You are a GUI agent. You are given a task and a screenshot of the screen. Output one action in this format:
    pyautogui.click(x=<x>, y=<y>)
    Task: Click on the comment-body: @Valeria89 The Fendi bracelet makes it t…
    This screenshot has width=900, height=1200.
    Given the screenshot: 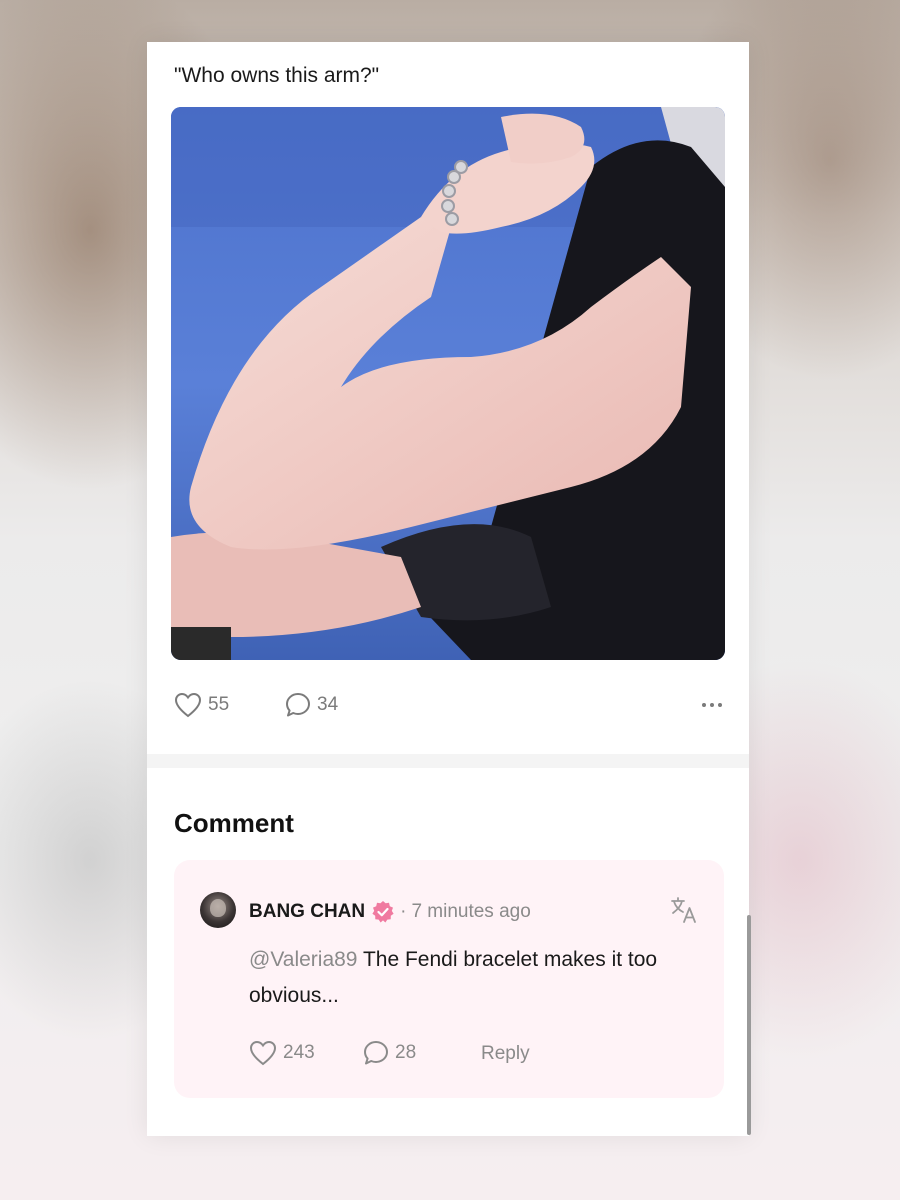 What is the action you would take?
    pyautogui.click(x=479, y=978)
    